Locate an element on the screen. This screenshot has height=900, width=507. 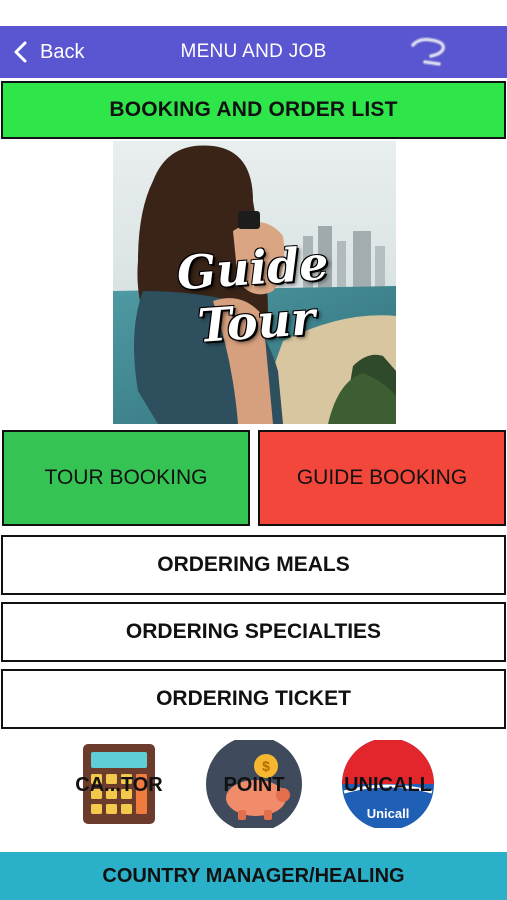
country-manager-button: COUNTRY MANAGER/HEALING is located at coordinates (253, 876).